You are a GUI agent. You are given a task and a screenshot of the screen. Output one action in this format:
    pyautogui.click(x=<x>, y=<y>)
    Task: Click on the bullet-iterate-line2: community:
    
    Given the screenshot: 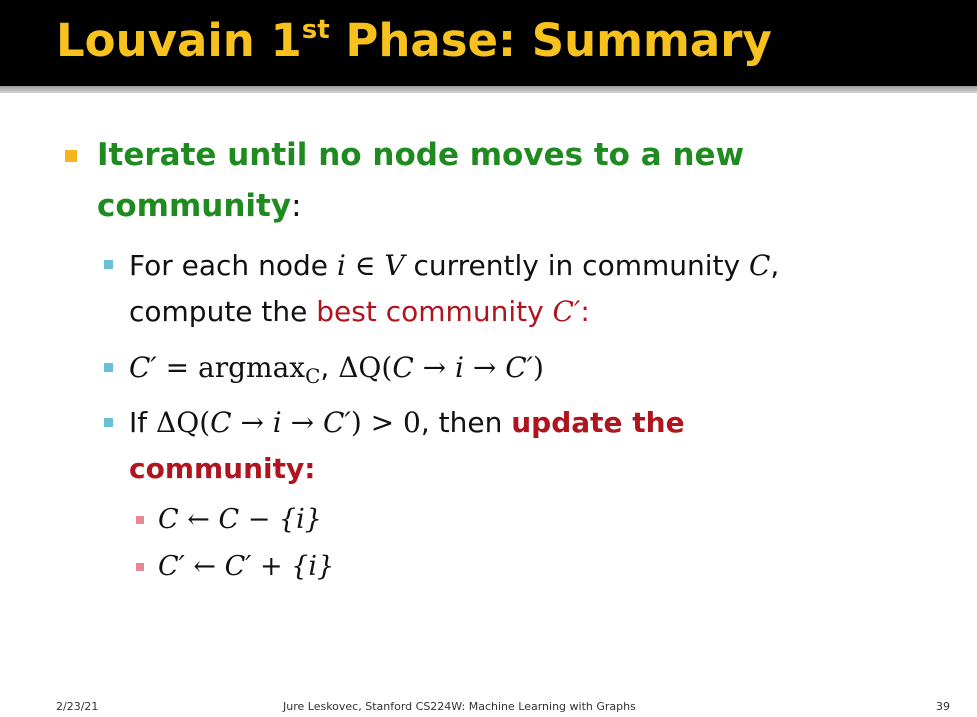 What is the action you would take?
    pyautogui.click(x=199, y=206)
    